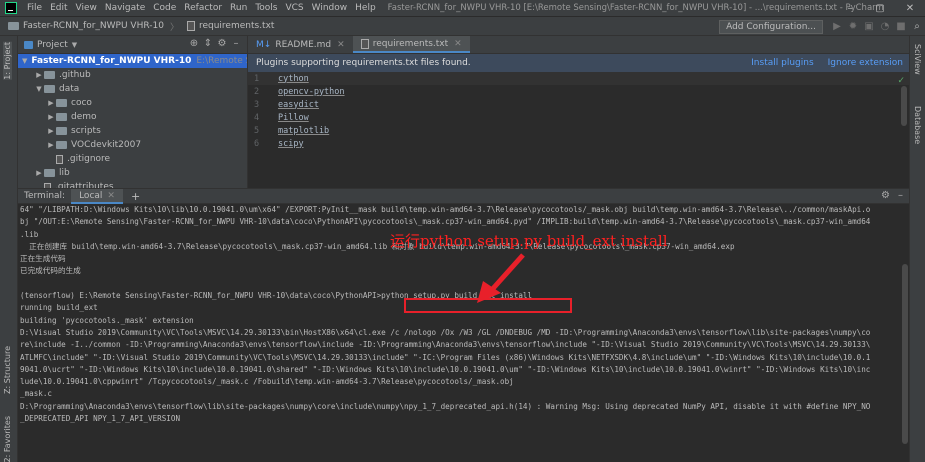 The width and height of the screenshot is (925, 462). Describe the element at coordinates (164, 8) in the screenshot. I see `menu-code: Code` at that location.